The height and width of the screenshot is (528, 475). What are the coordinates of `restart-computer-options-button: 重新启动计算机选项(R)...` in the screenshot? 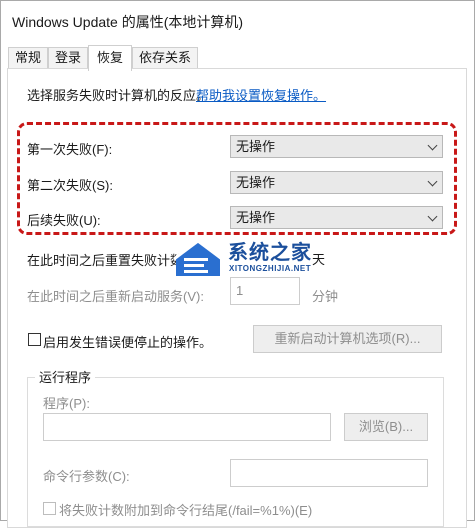 It's located at (347, 339).